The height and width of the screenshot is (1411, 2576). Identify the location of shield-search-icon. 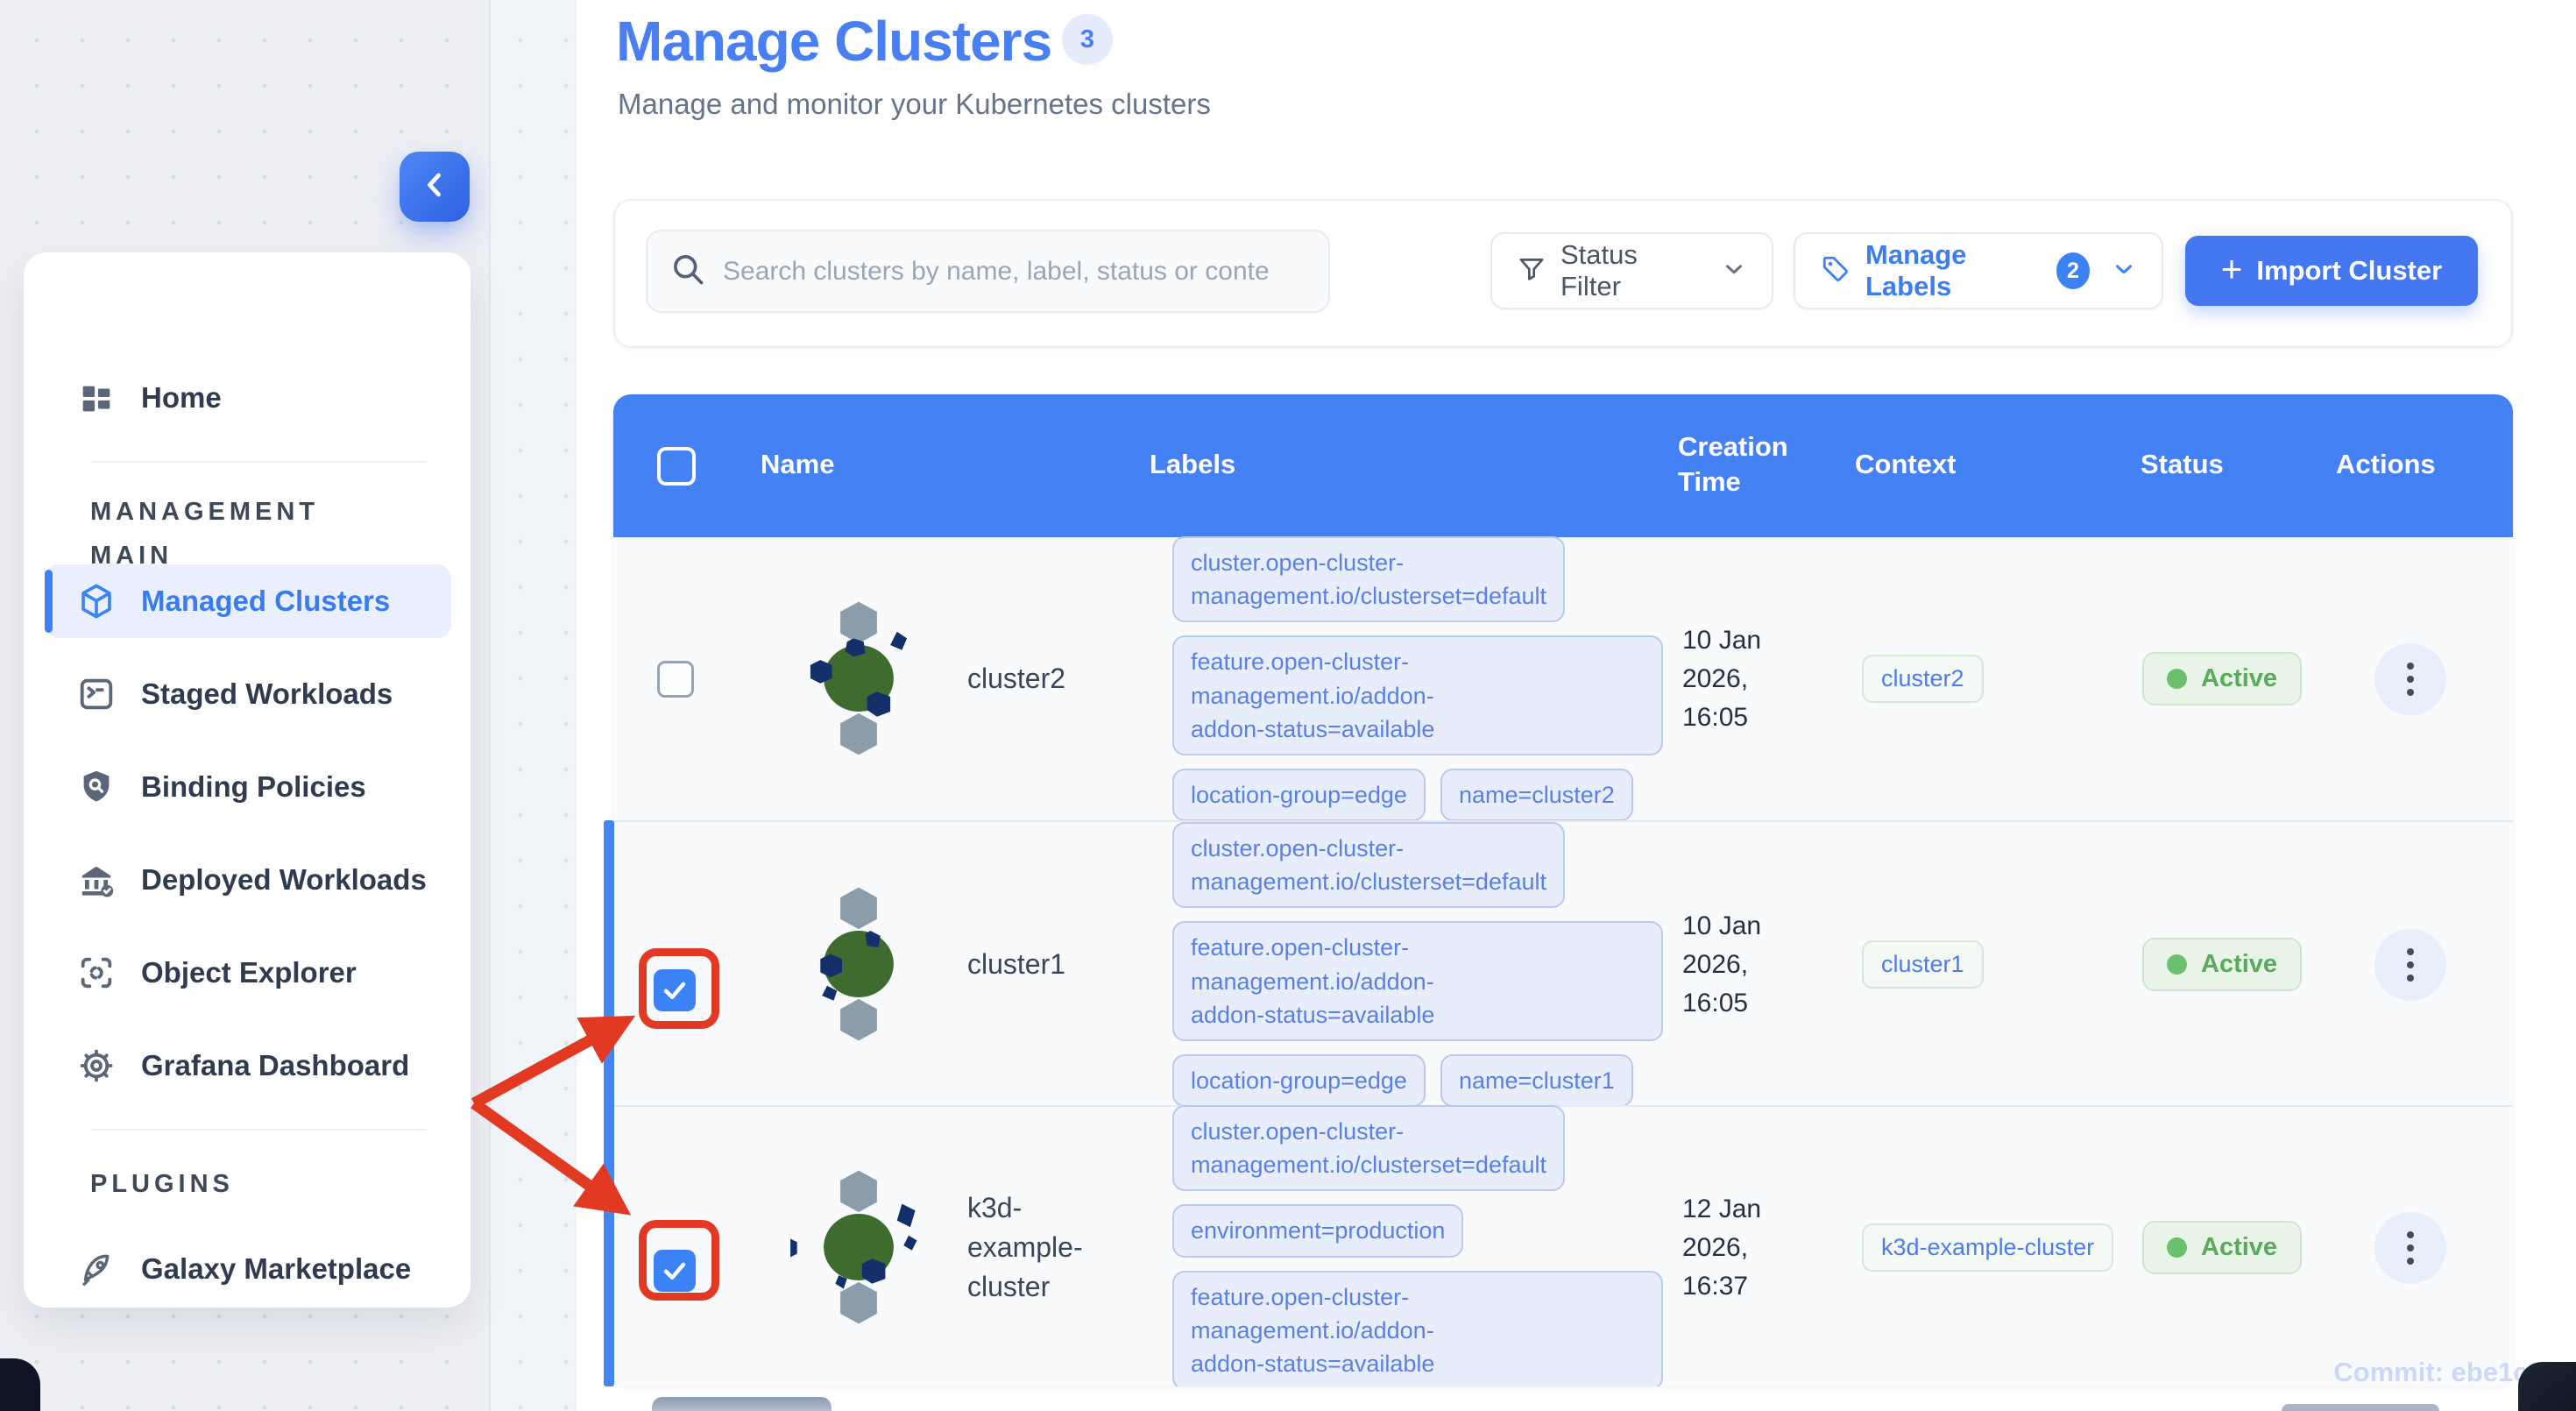
(96, 787).